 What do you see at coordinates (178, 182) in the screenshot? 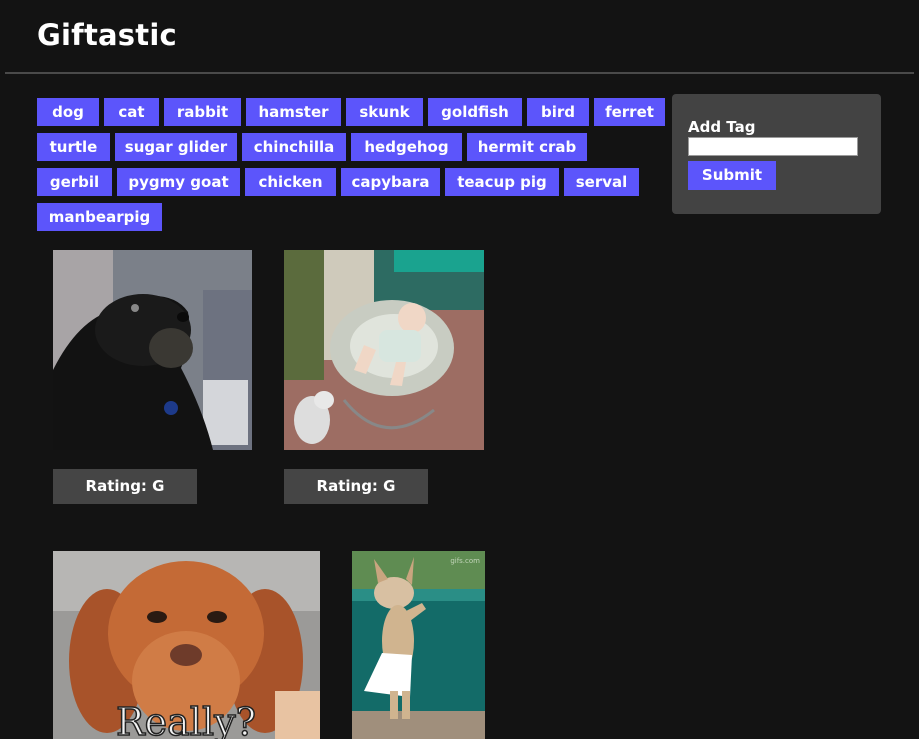
I see `tag-button-pygmy-goat: pygmy goat` at bounding box center [178, 182].